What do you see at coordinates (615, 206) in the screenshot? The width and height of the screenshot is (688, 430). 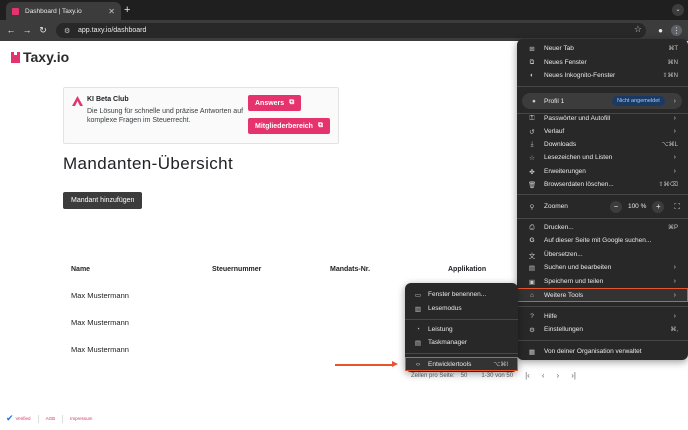 I see `zoom-out-button: −` at bounding box center [615, 206].